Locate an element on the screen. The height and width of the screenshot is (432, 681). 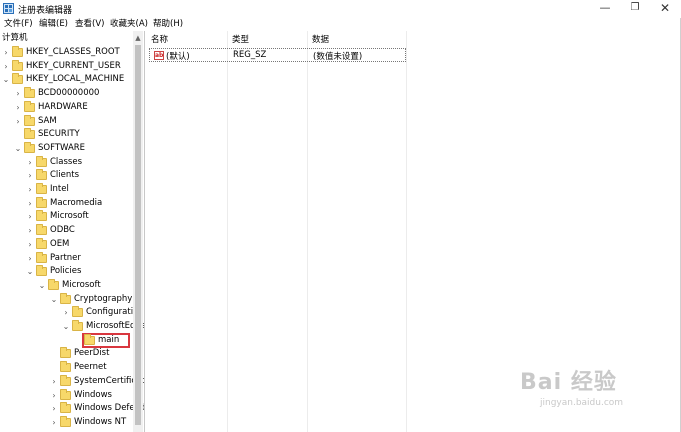
menu-edit: 编辑(E) is located at coordinates (53, 23).